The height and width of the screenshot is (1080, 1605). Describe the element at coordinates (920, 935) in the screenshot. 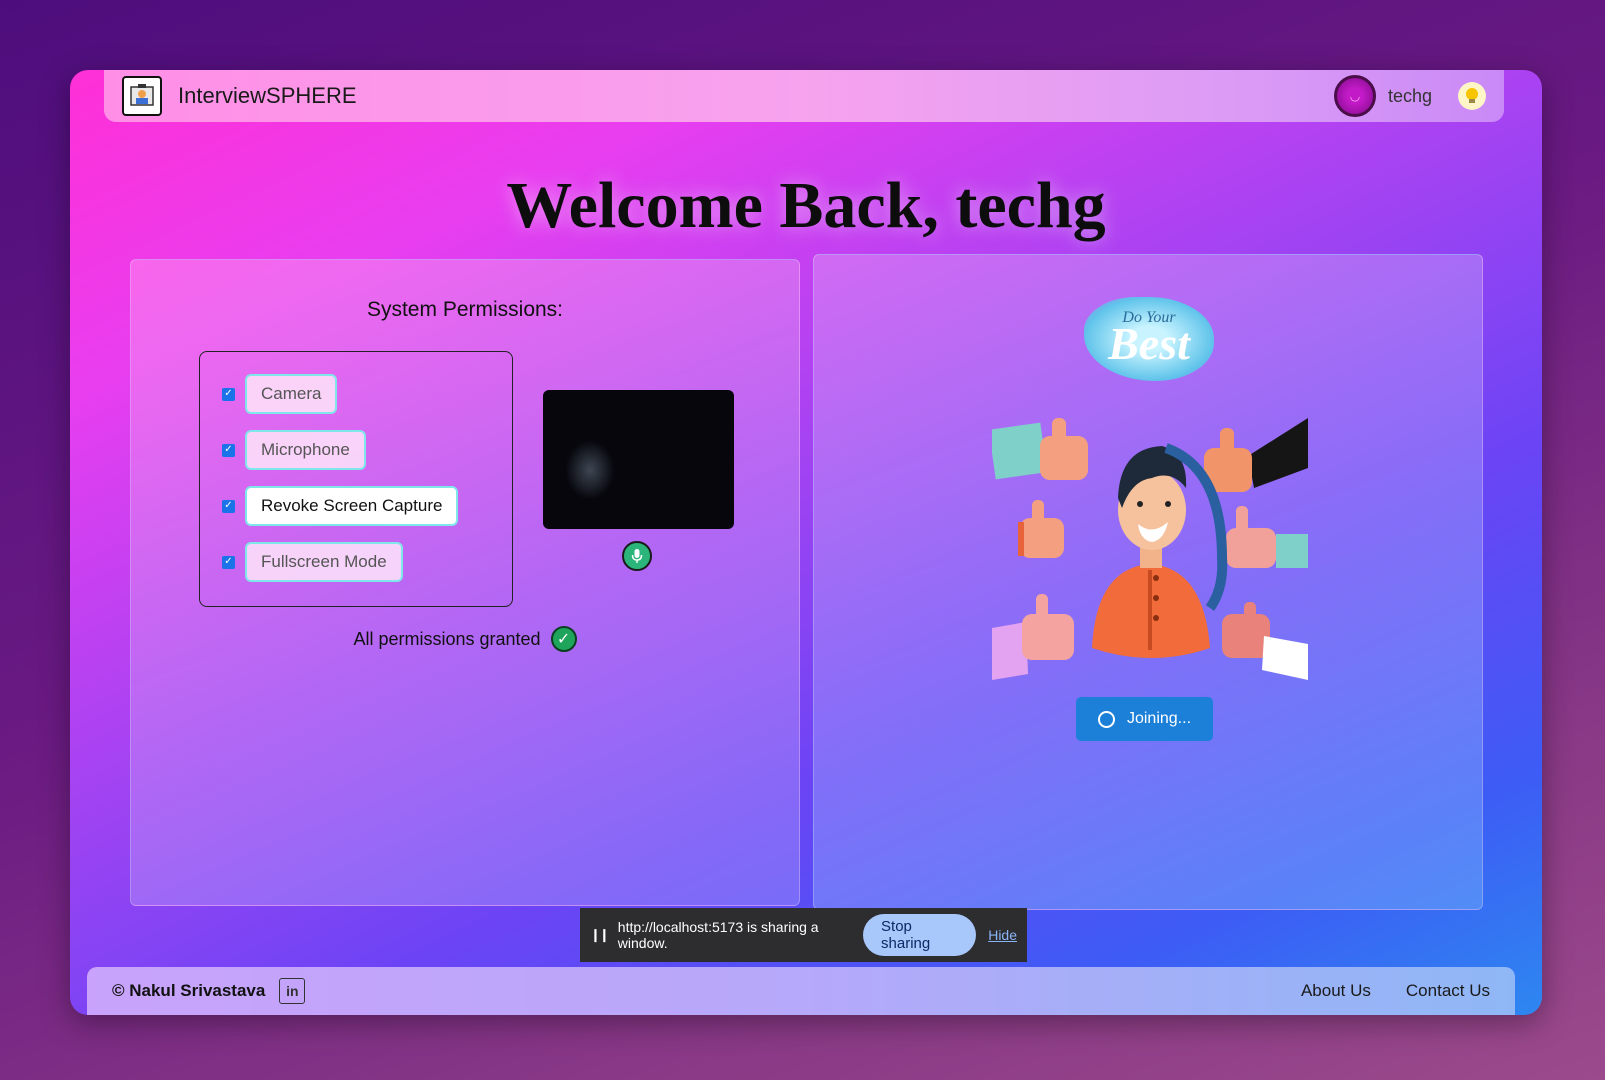

I see `stop-sharing-button: Stop sharing` at that location.